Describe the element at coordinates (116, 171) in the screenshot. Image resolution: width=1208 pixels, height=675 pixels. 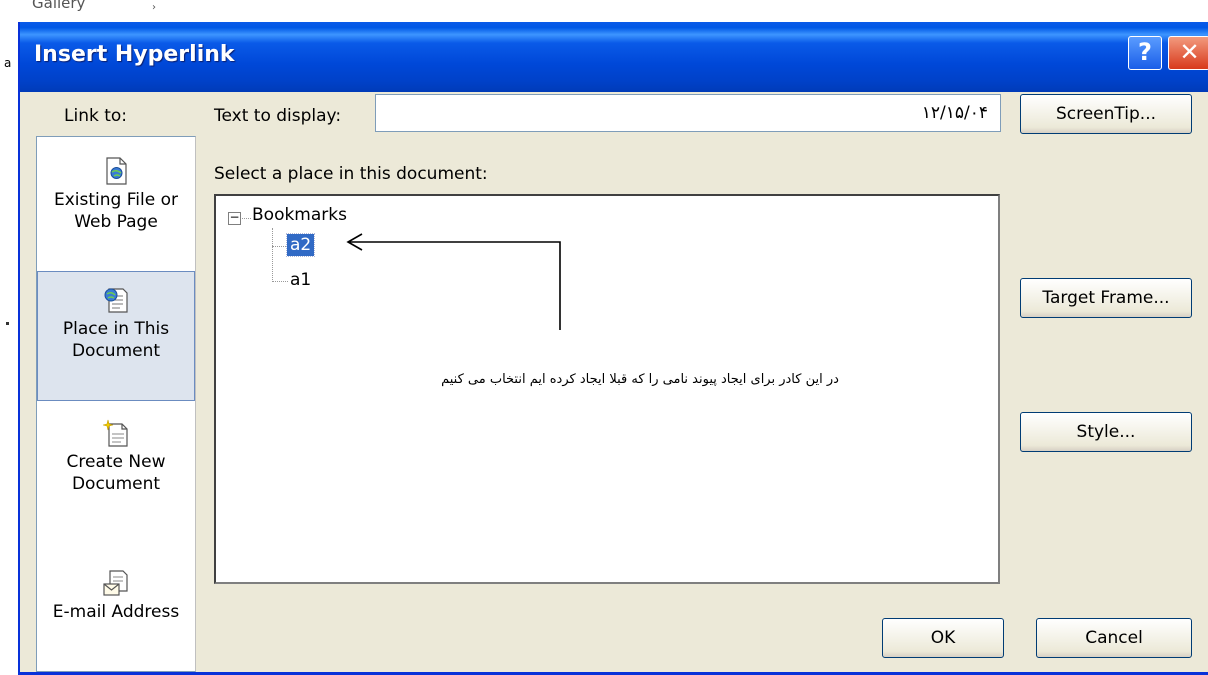
I see `existing-file-icon` at that location.